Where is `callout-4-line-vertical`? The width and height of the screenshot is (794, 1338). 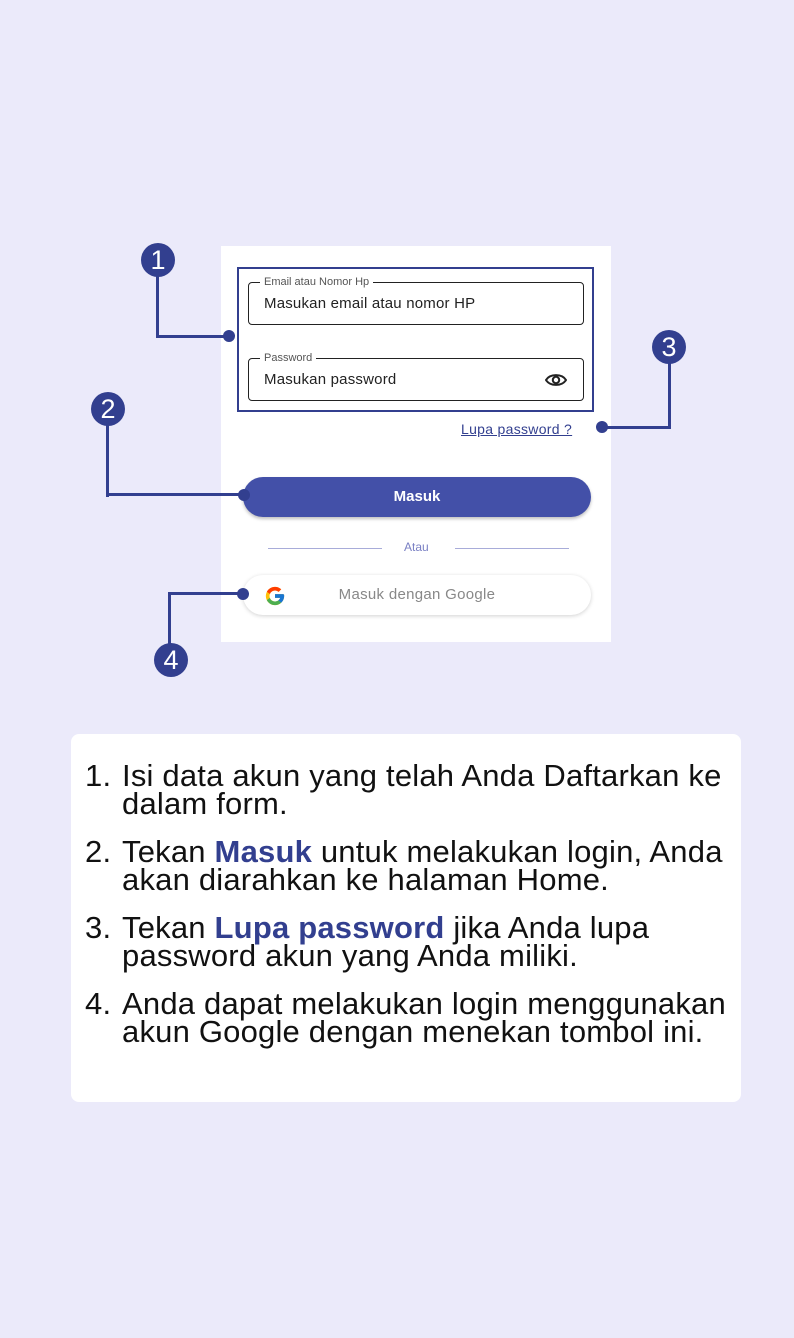
callout-4-line-vertical is located at coordinates (169, 619).